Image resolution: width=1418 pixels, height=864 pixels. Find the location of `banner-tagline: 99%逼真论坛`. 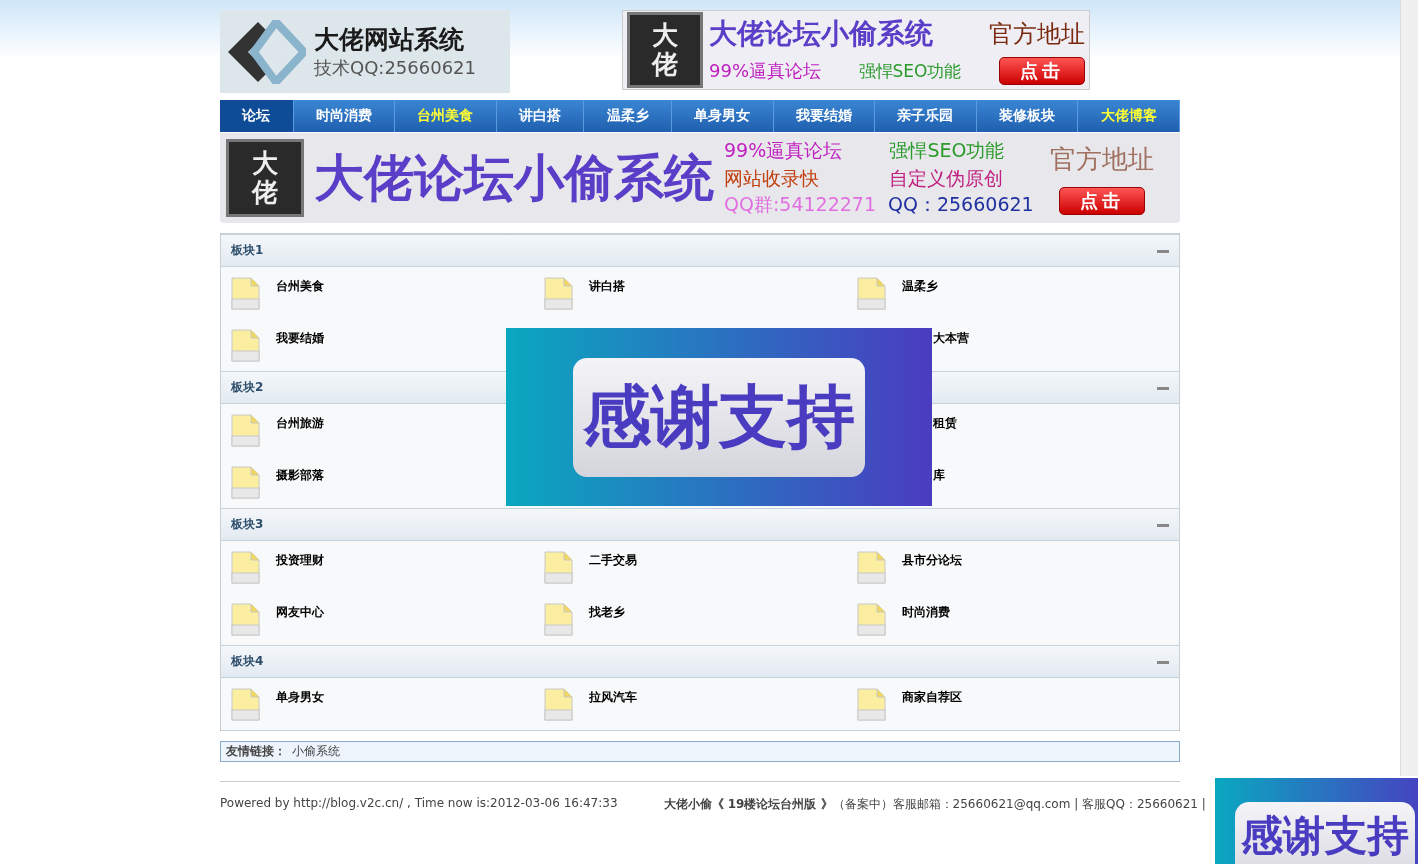

banner-tagline: 99%逼真论坛 is located at coordinates (784, 150).